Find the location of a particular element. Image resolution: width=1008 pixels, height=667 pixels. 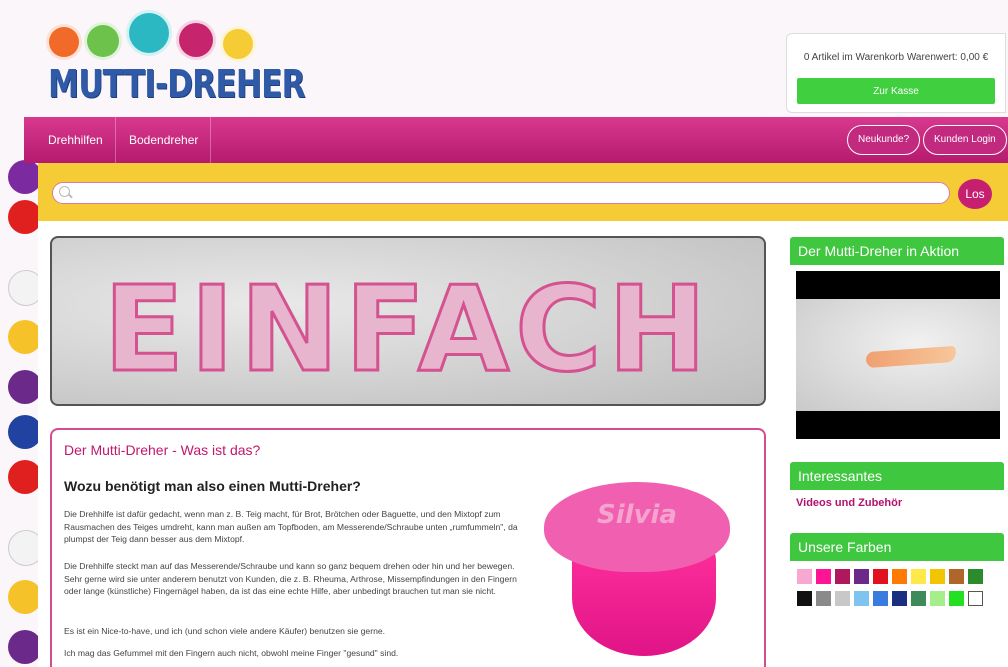

video-player is located at coordinates (898, 355).